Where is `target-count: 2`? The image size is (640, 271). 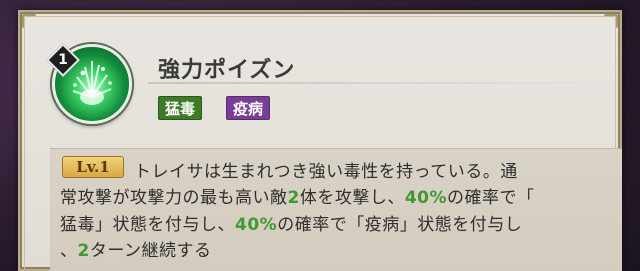 target-count: 2 is located at coordinates (293, 198).